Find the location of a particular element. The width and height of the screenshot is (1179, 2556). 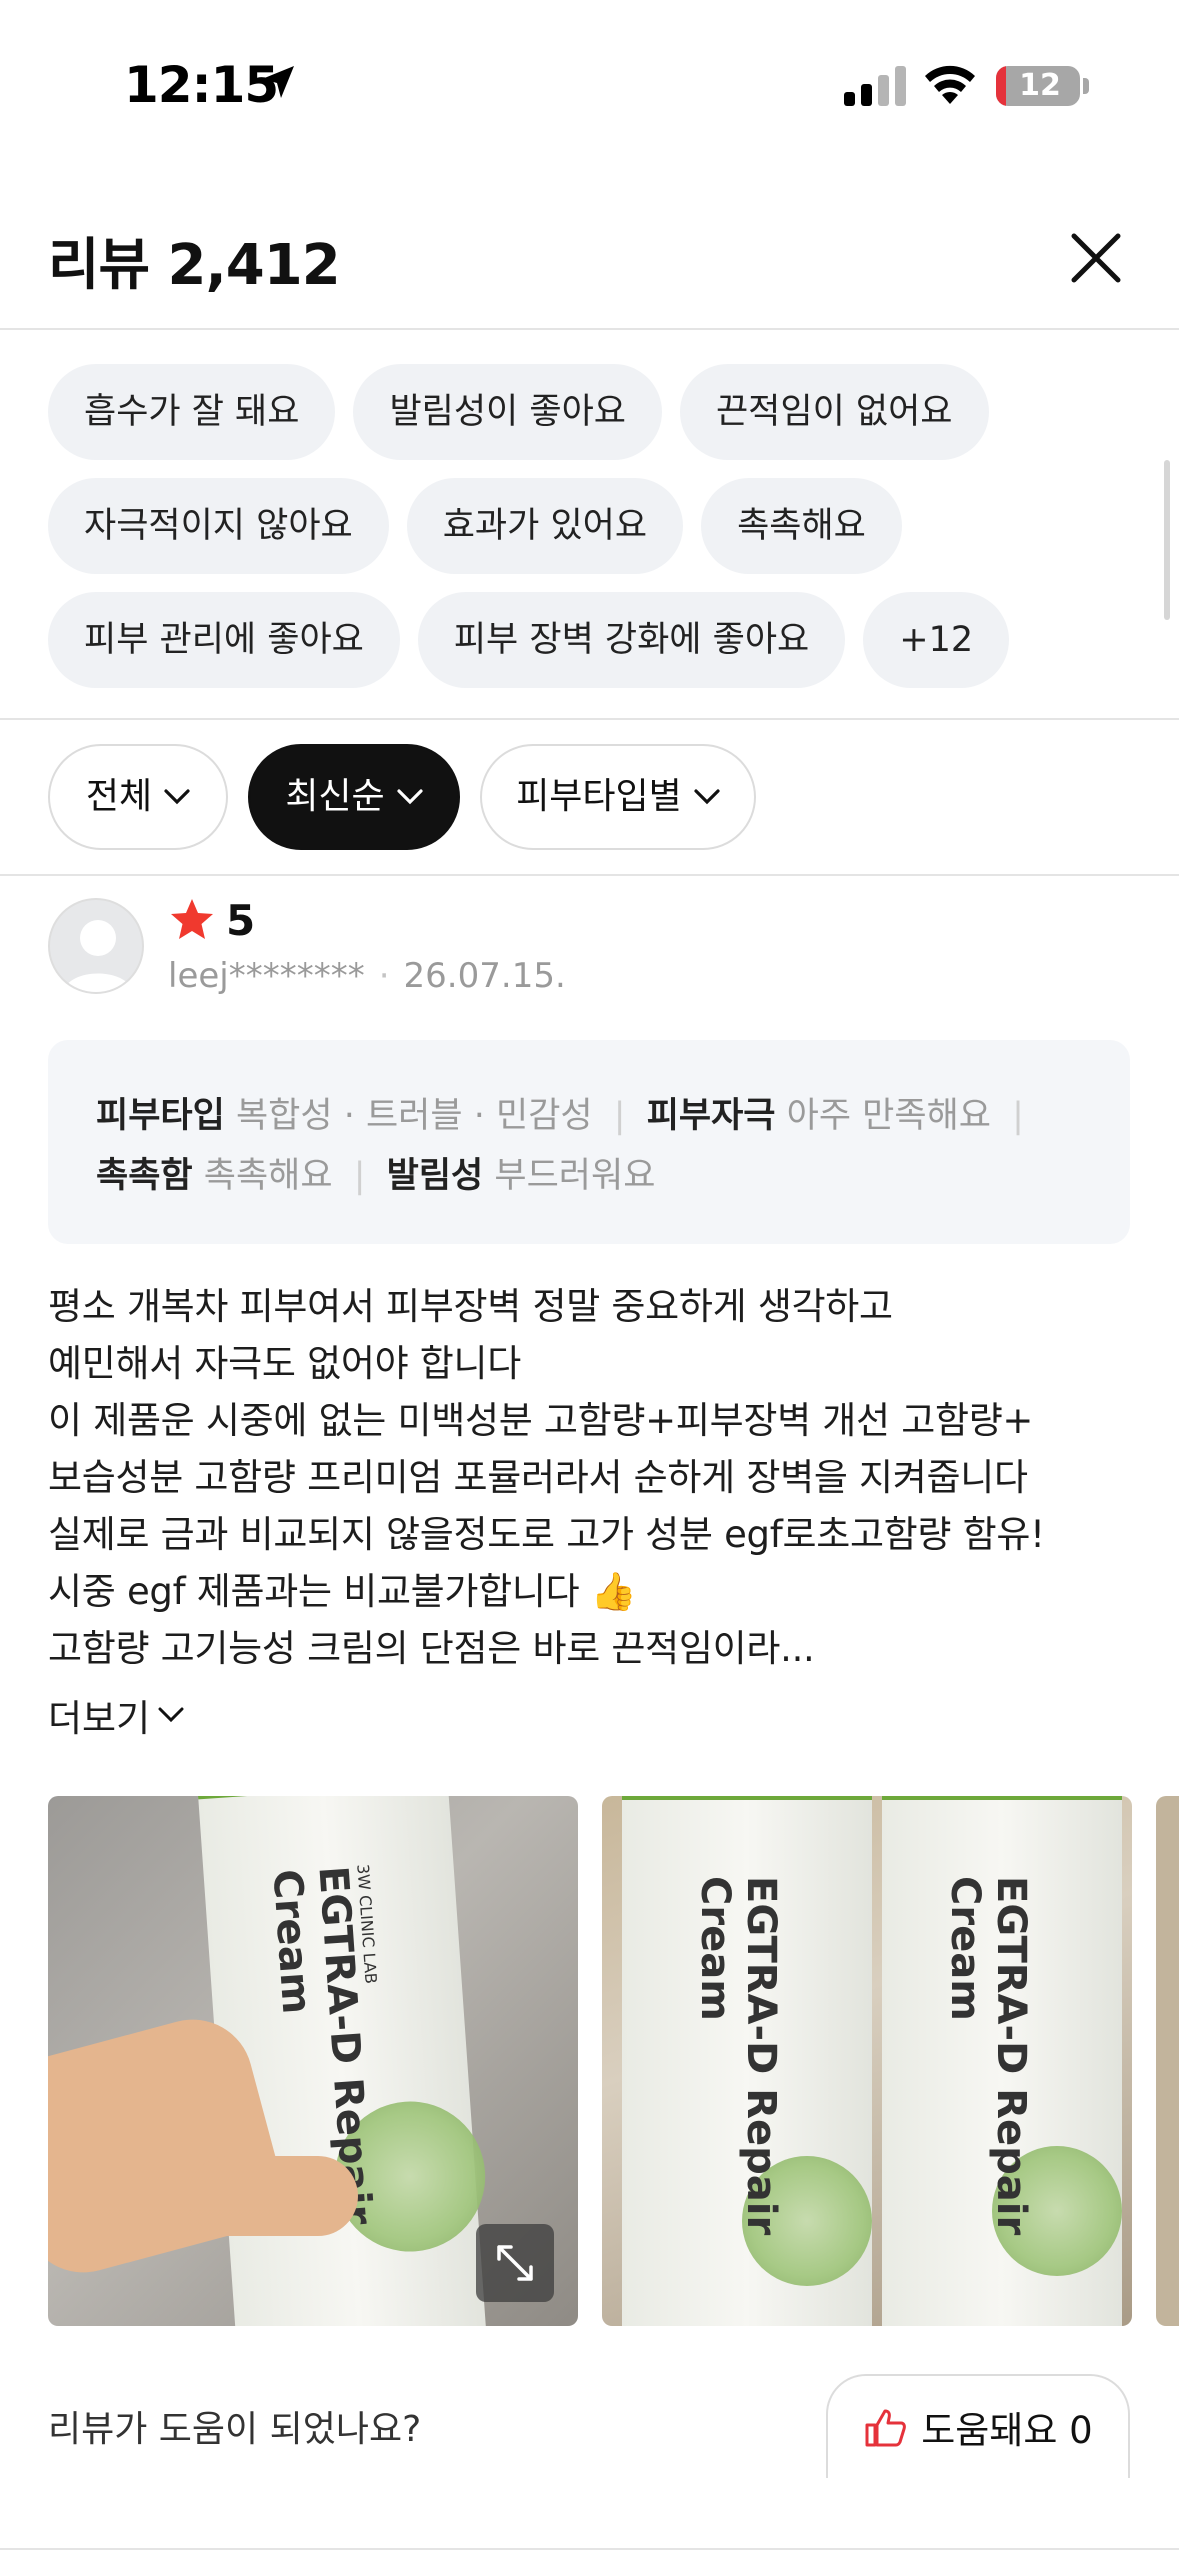

keyword-chip: 끈적임이 없어요 is located at coordinates (834, 412).